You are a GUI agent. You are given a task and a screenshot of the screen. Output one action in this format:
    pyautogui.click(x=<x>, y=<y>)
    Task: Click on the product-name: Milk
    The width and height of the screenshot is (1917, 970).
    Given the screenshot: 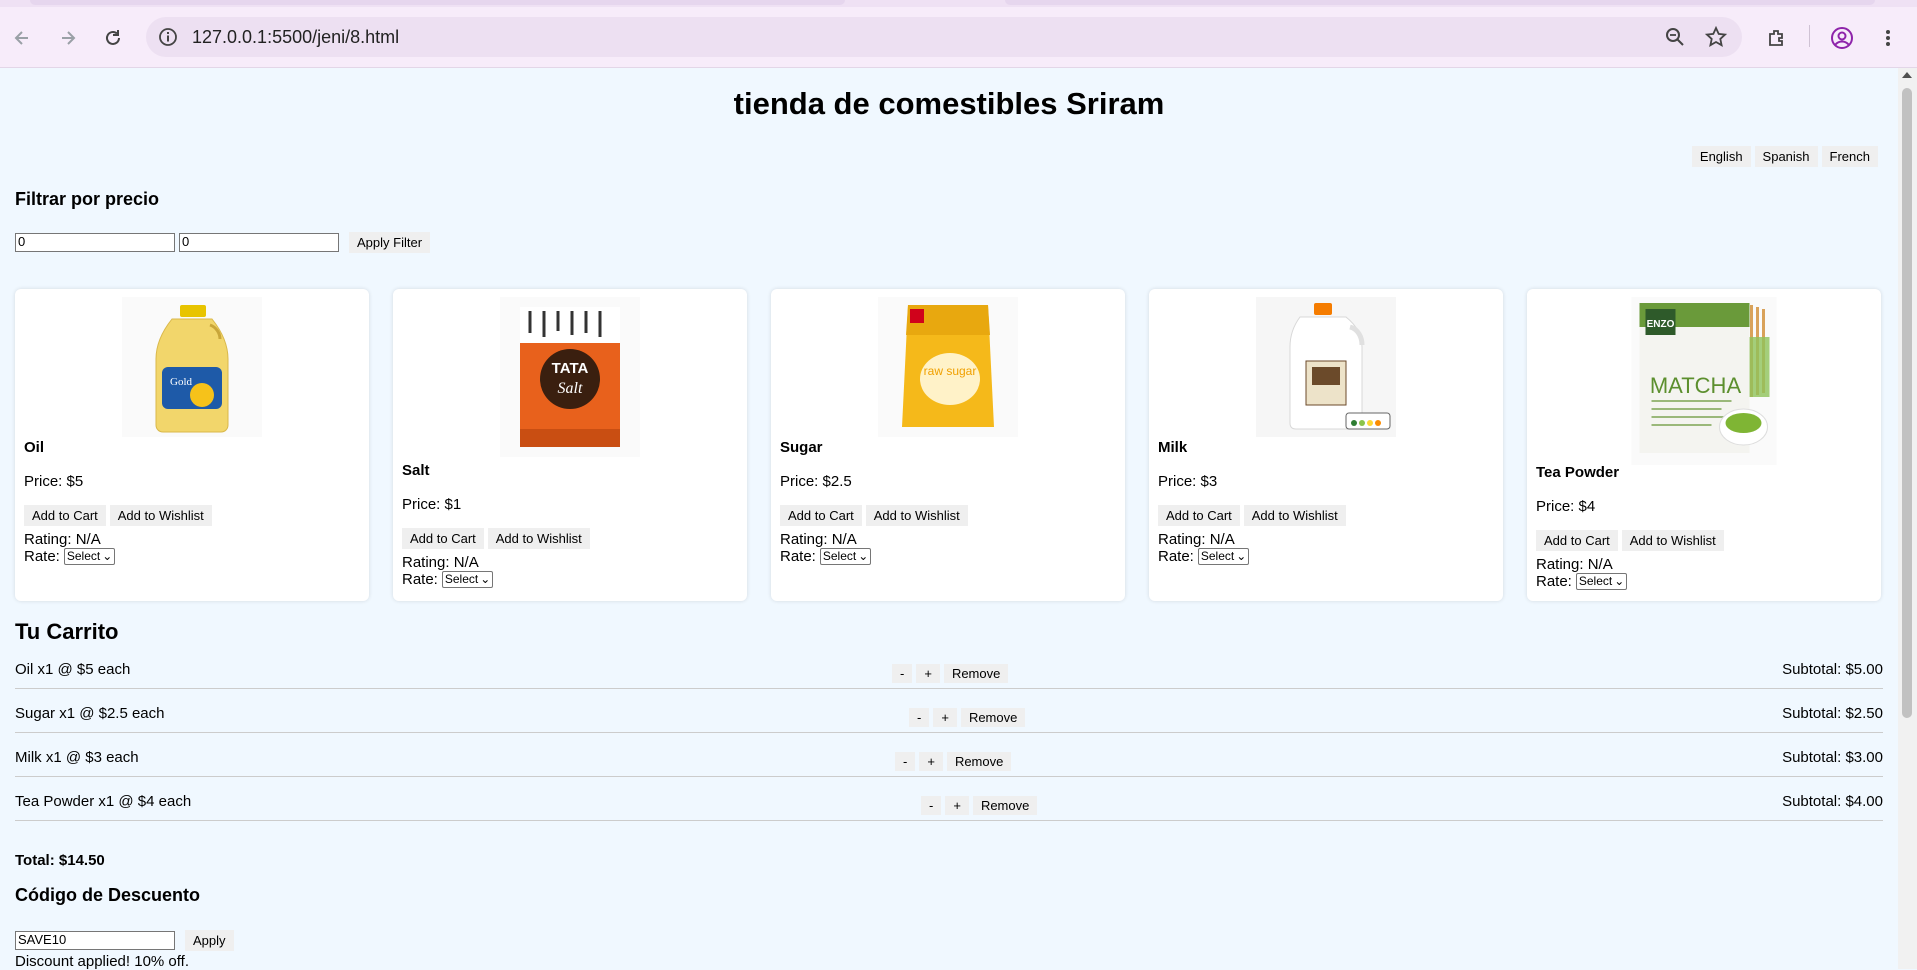 What is the action you would take?
    pyautogui.click(x=1173, y=447)
    